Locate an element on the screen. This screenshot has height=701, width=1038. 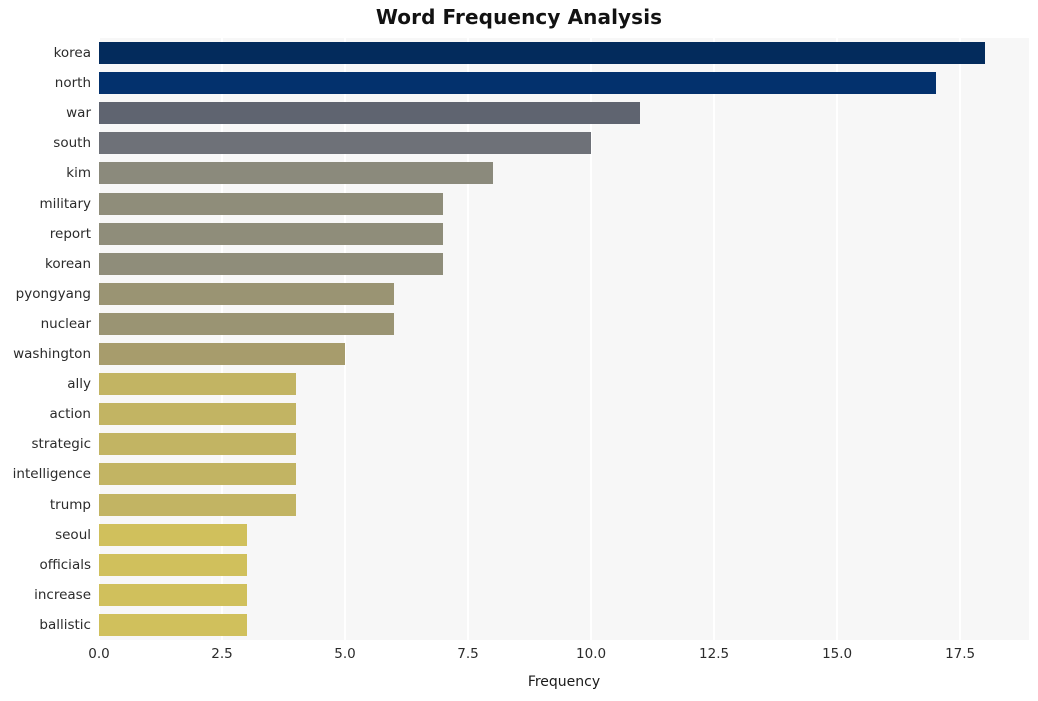
x-axis-tick-label: 10.0 is located at coordinates (591, 654).